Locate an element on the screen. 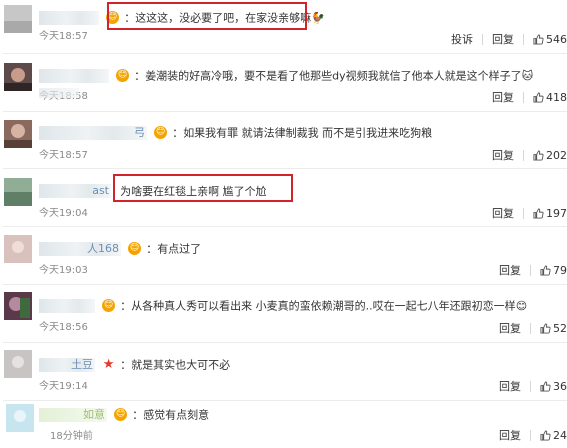 This screenshot has height=448, width=567. like-count: 36 is located at coordinates (560, 386).